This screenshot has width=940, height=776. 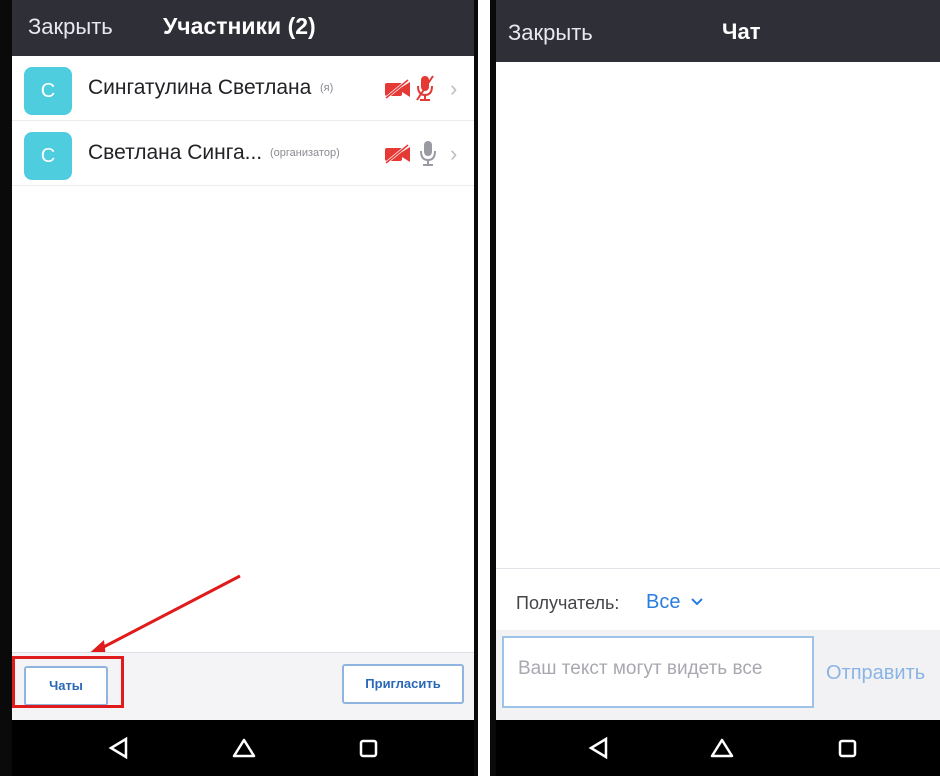 I want to click on highlight-box, so click(x=68, y=682).